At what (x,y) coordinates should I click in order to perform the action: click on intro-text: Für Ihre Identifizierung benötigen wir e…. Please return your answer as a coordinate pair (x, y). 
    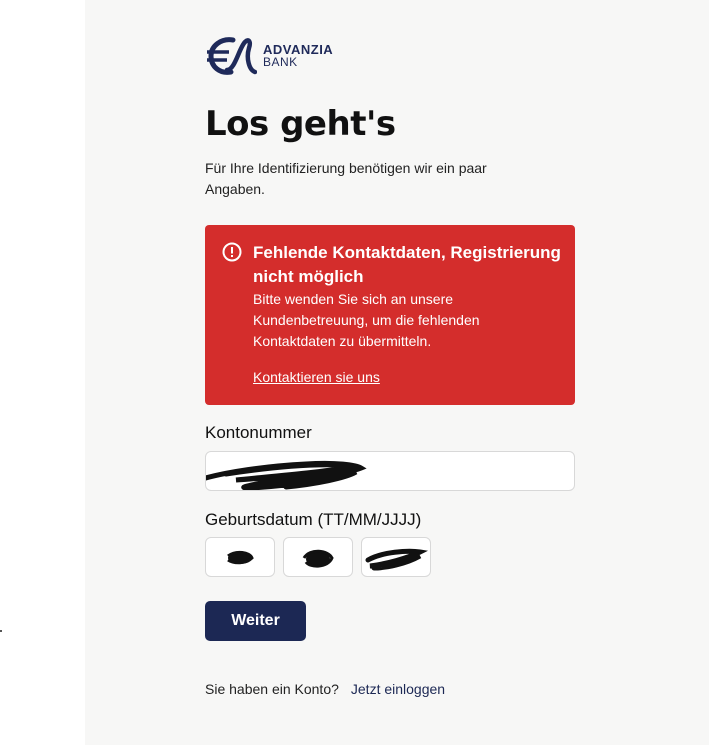
    Looking at the image, I should click on (346, 178).